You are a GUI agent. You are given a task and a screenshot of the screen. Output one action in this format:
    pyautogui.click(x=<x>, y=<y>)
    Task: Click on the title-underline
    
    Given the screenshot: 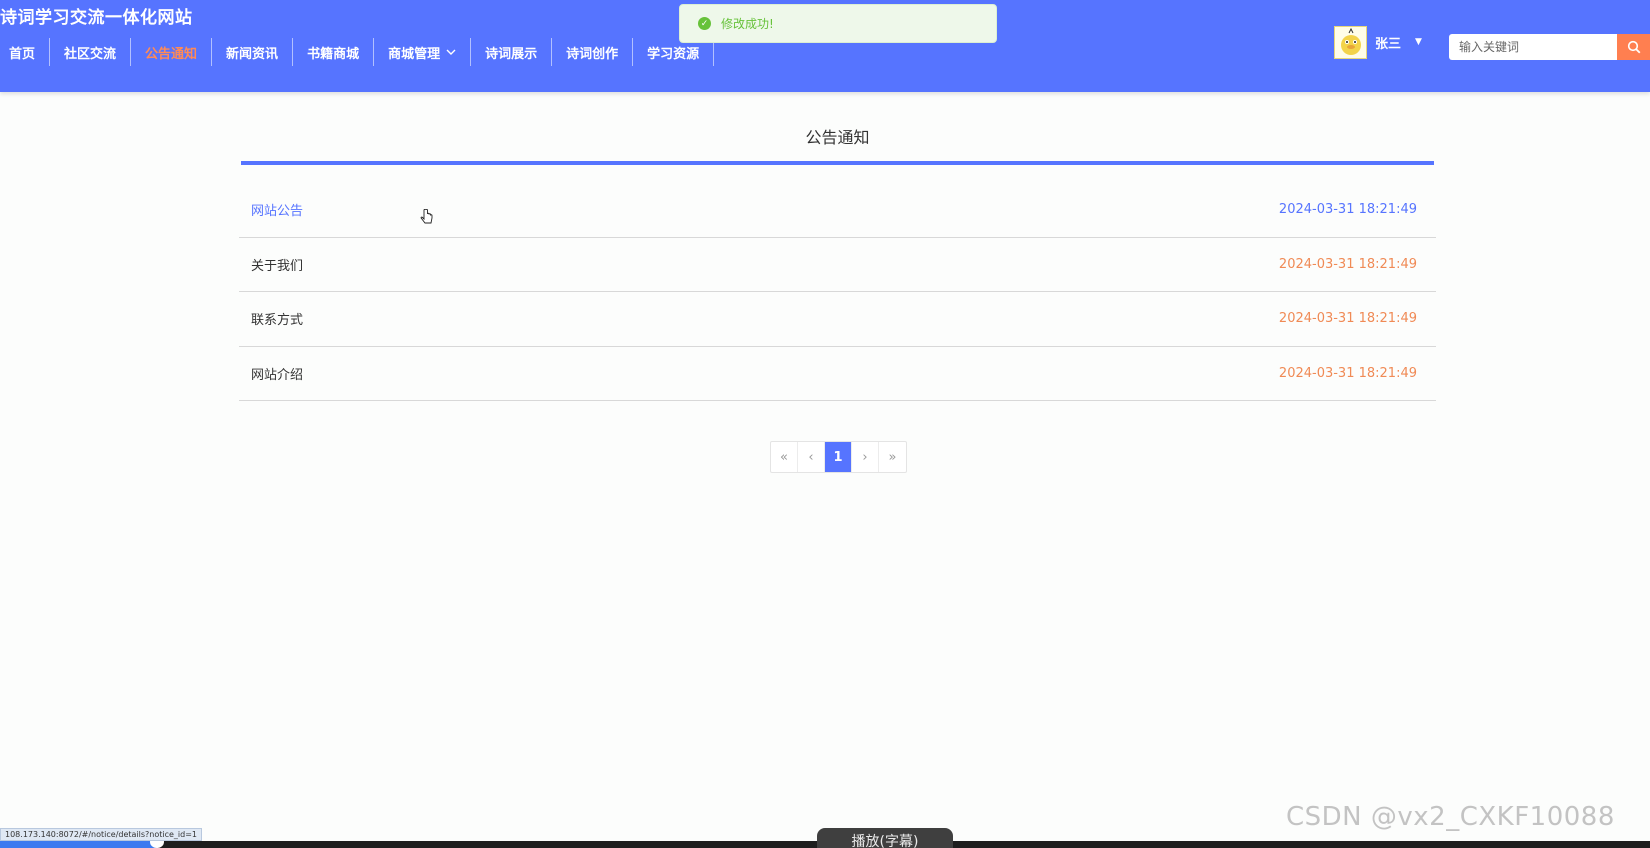 What is the action you would take?
    pyautogui.click(x=837, y=163)
    